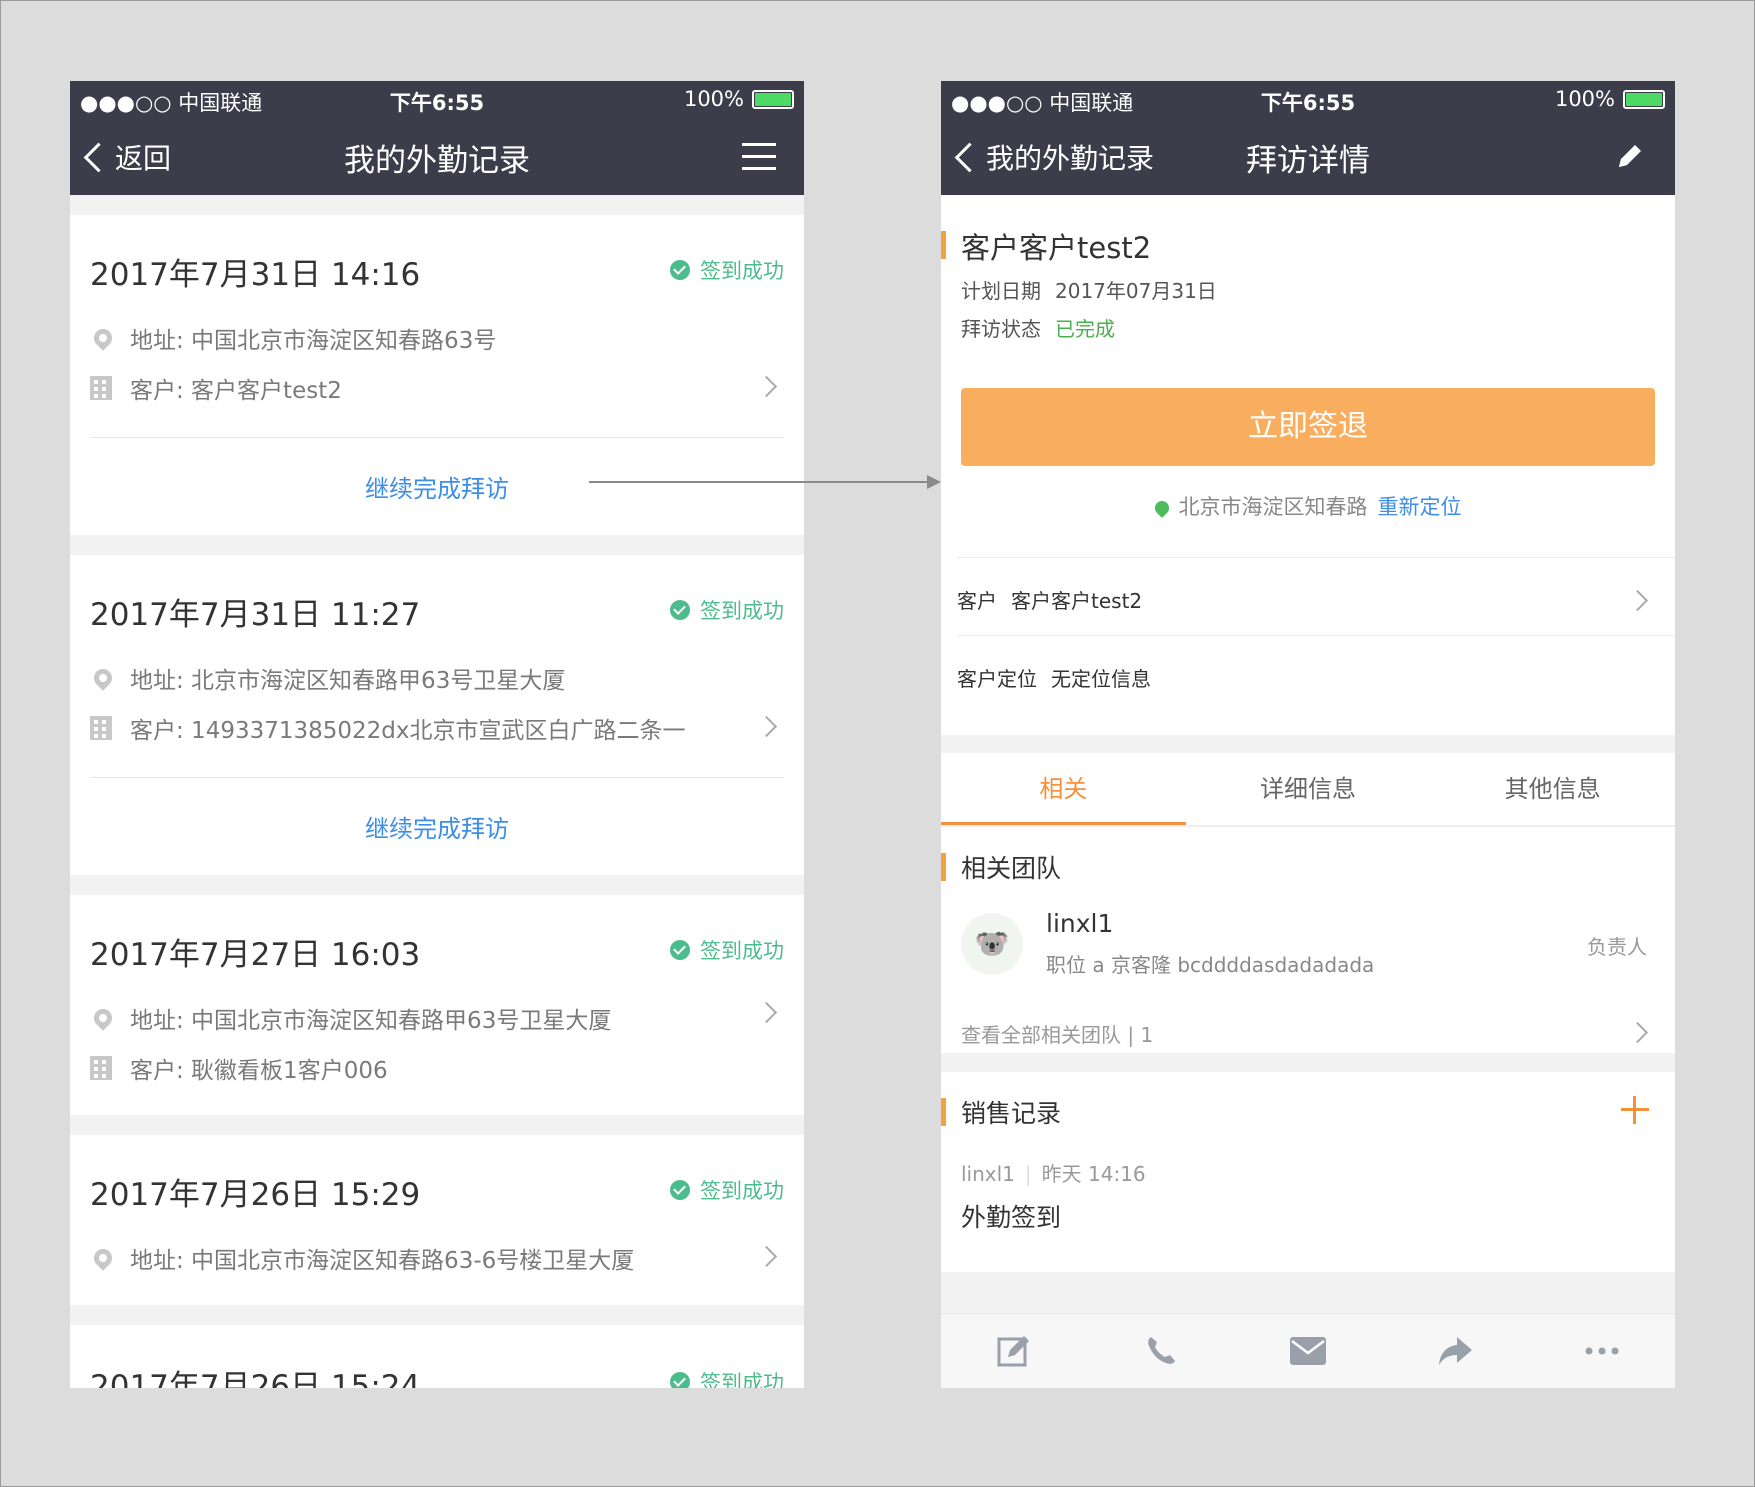 The height and width of the screenshot is (1487, 1755). Describe the element at coordinates (1101, 679) in the screenshot. I see `customer-location-value: 无定位信息` at that location.